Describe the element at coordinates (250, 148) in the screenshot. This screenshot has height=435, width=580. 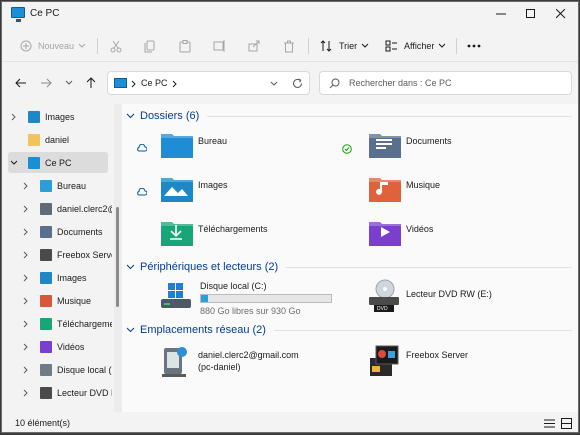
I see `folder-tile: Bureau` at that location.